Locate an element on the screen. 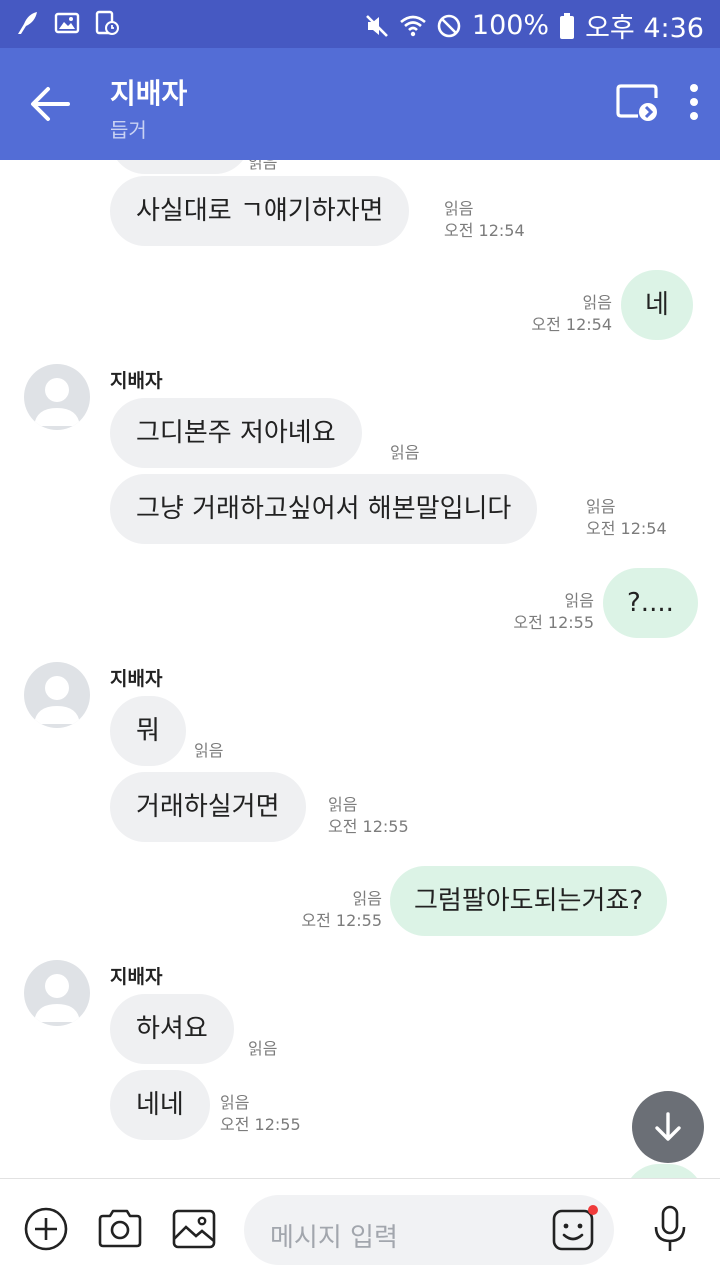  screen-share-icon is located at coordinates (637, 102).